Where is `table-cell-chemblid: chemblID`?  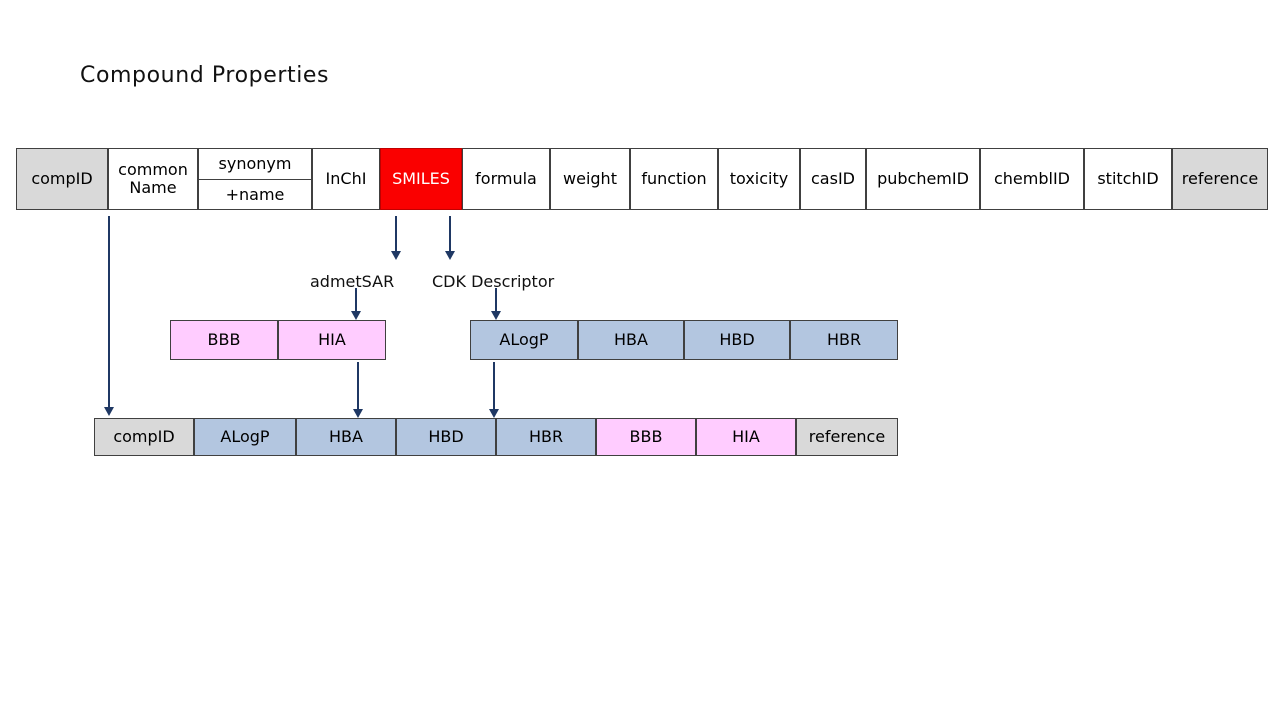 table-cell-chemblid: chemblID is located at coordinates (1032, 179).